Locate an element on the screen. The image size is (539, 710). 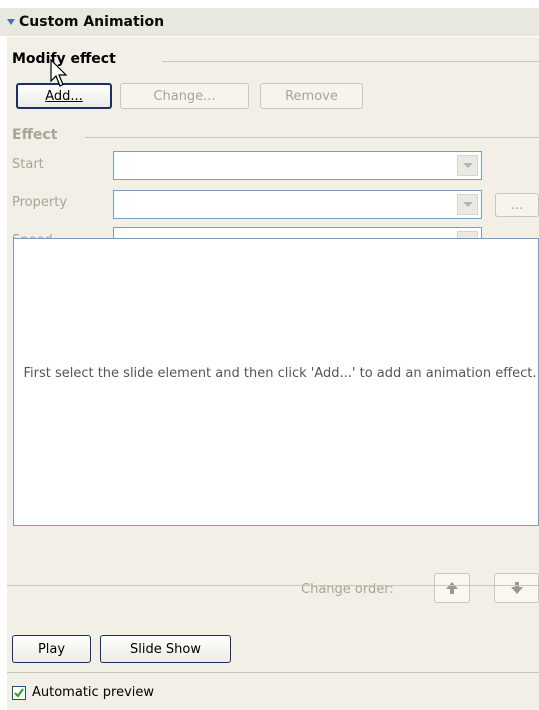
start-label: Start is located at coordinates (28, 164).